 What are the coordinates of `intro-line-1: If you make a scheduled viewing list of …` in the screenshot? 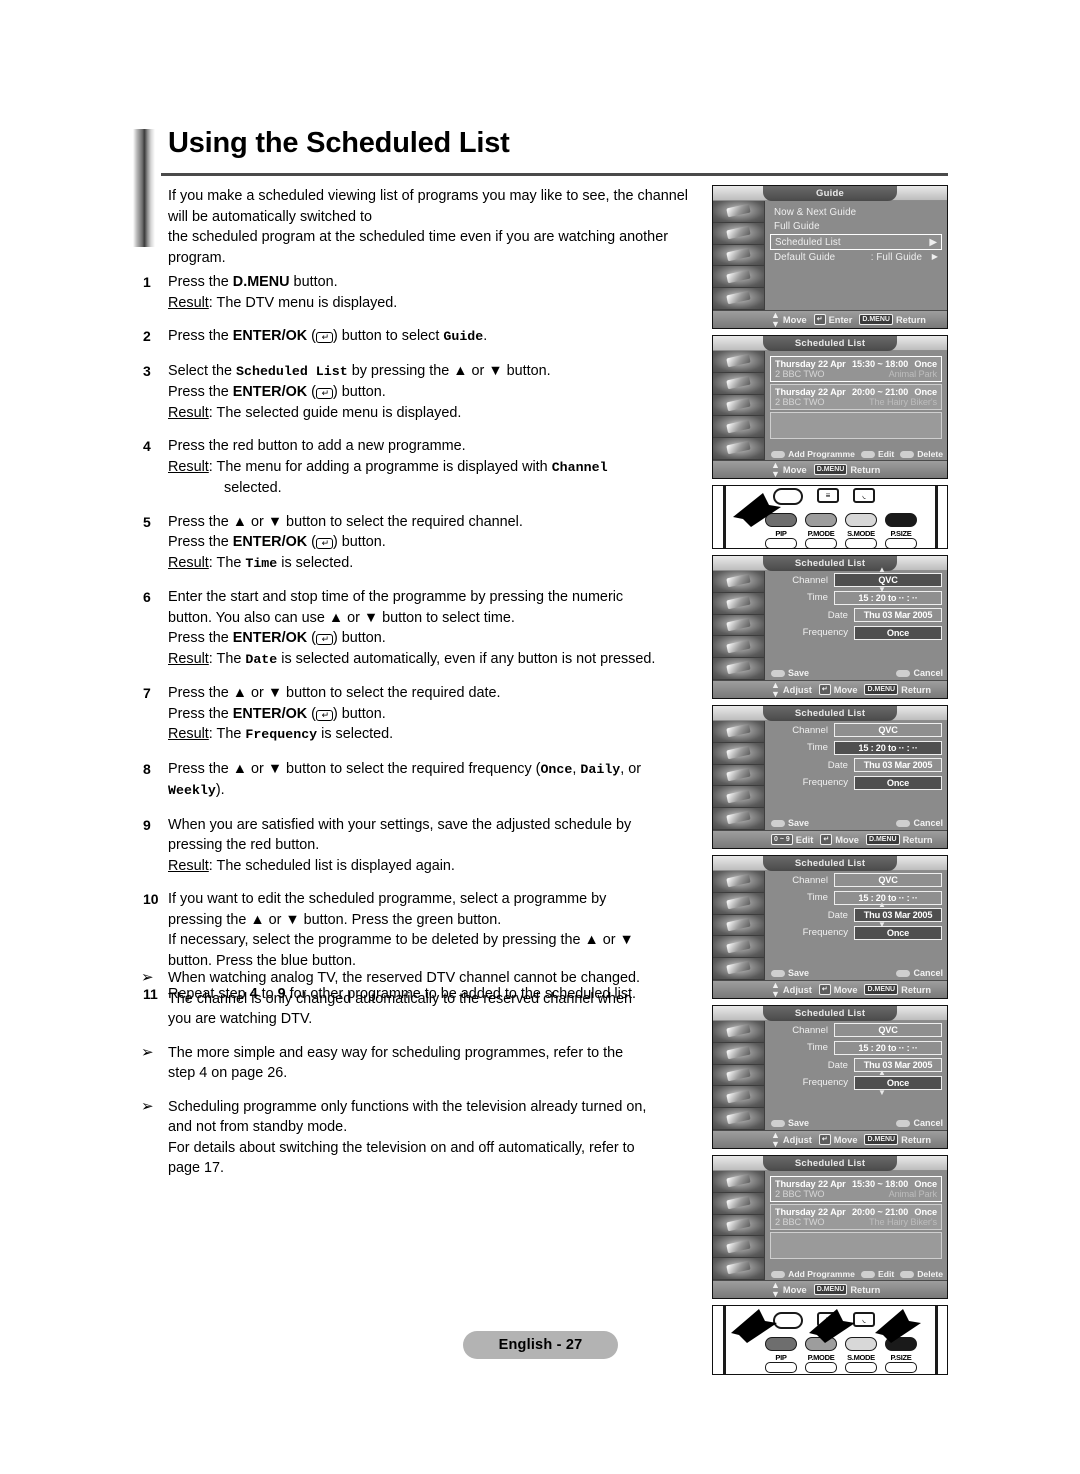 It's located at (428, 196).